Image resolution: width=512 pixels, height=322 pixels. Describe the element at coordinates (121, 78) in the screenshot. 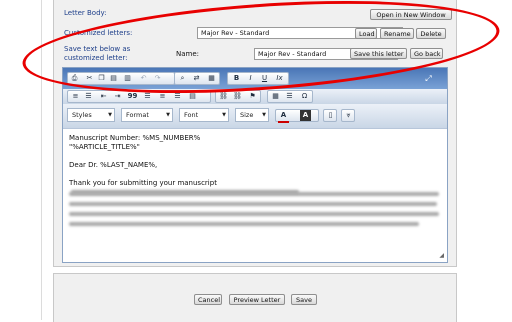

I see `clipboard-group: ⎙ ✂ ❐ ▤ ▥ ↶ ↷` at that location.